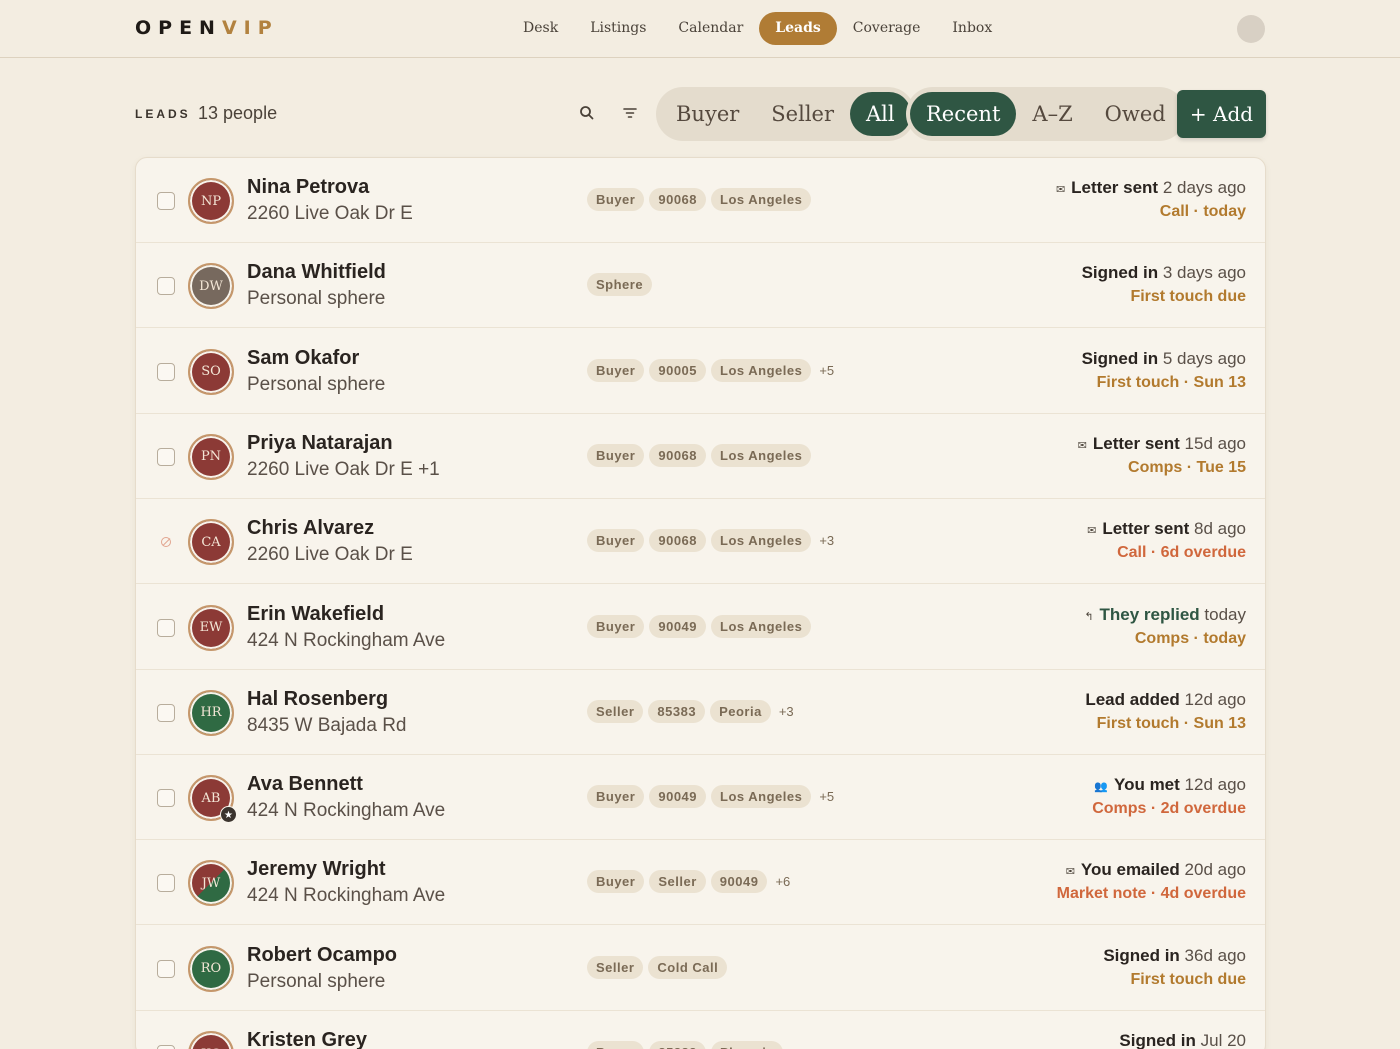  I want to click on lead-avatar: SO, so click(211, 371).